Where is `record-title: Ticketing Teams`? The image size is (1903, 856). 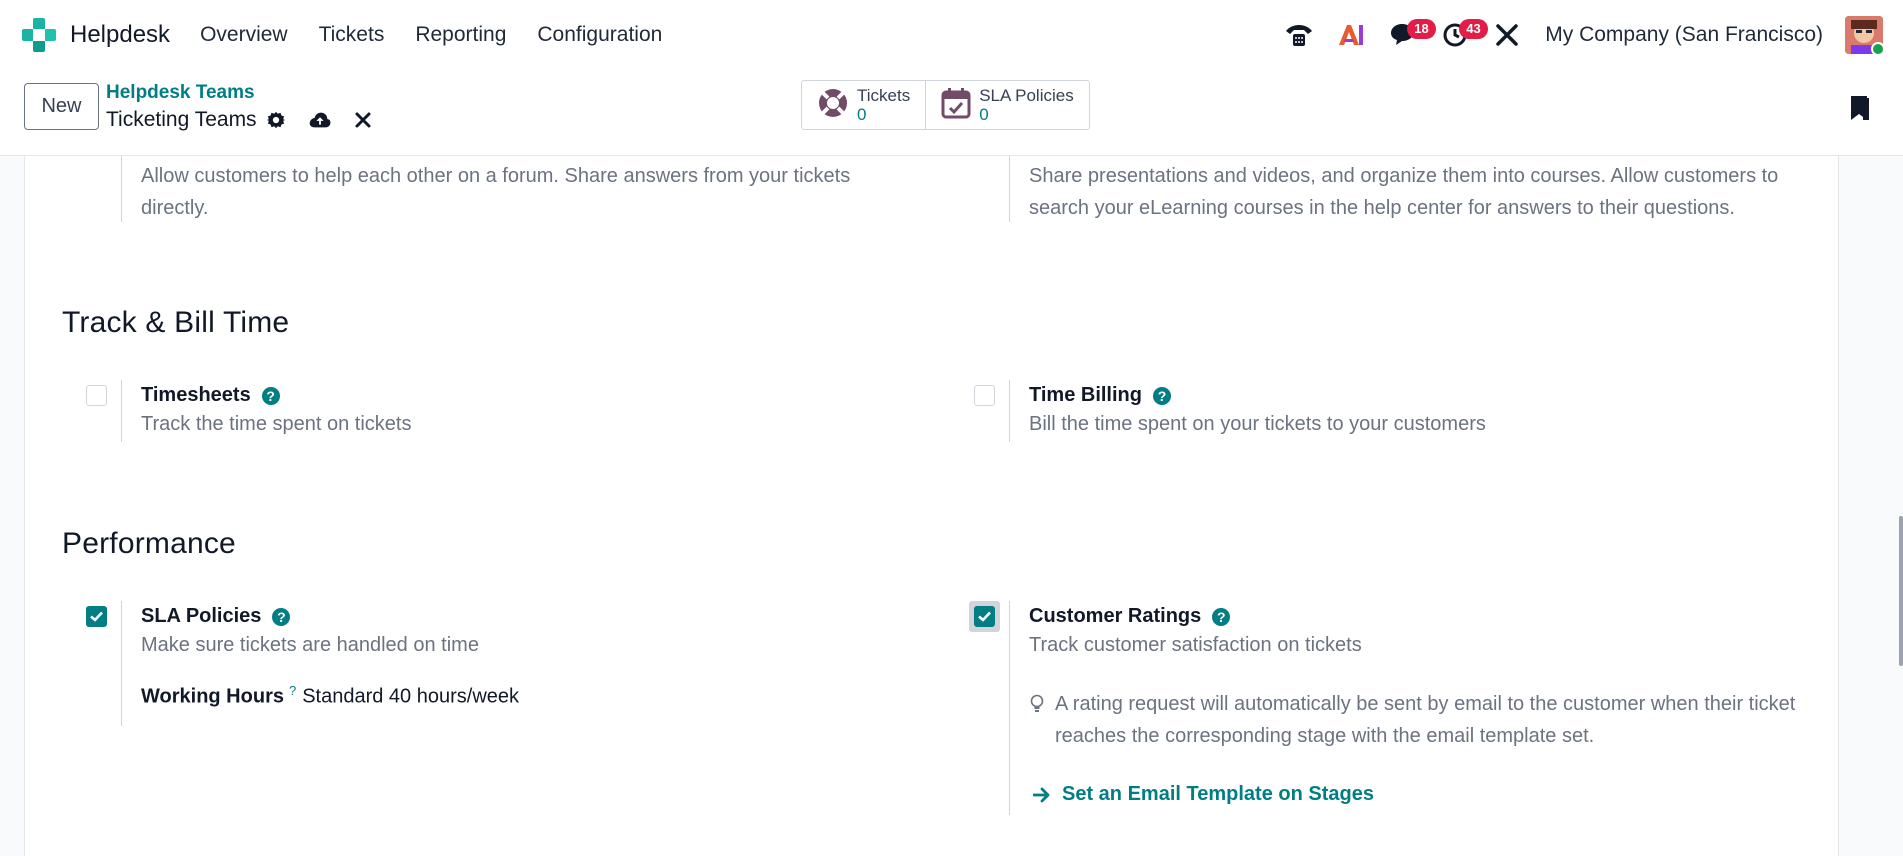
record-title: Ticketing Teams is located at coordinates (181, 119).